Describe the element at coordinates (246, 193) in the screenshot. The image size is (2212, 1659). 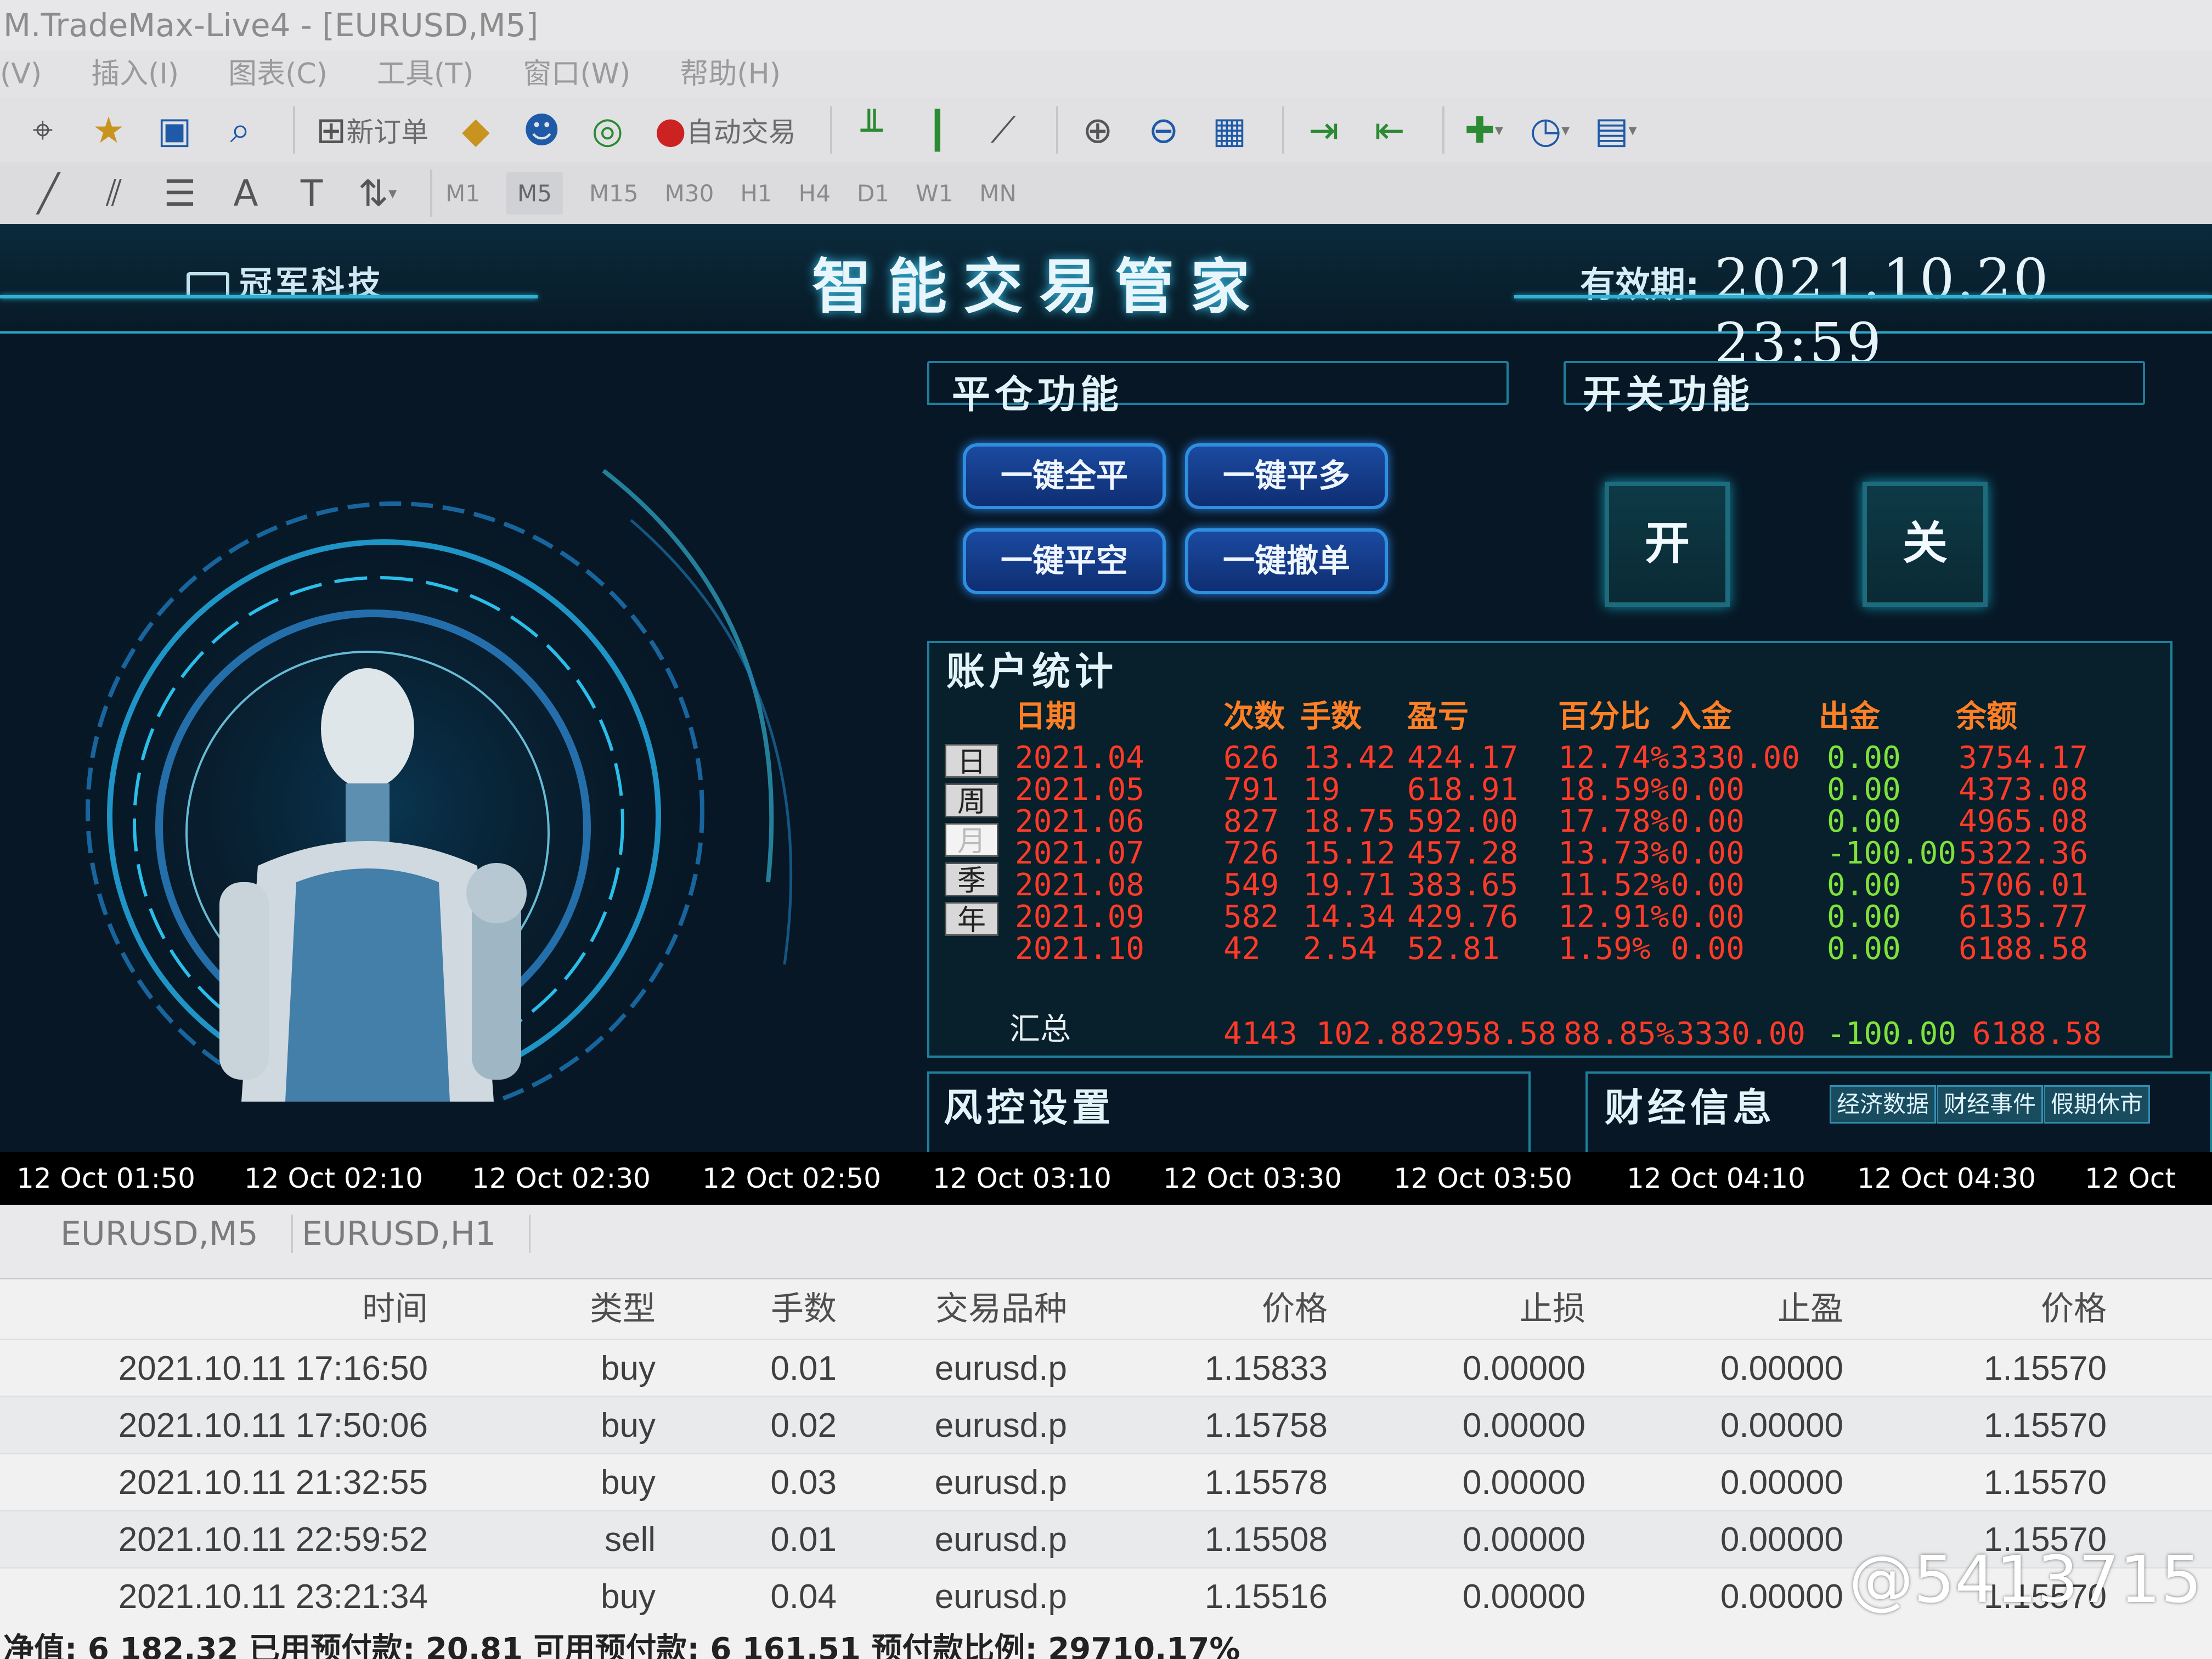
I see `text-icon: A` at that location.